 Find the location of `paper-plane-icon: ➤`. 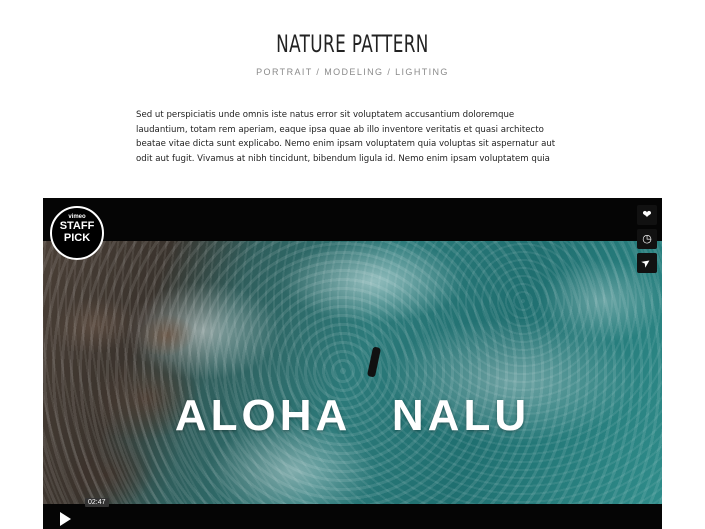

paper-plane-icon: ➤ is located at coordinates (646, 263).